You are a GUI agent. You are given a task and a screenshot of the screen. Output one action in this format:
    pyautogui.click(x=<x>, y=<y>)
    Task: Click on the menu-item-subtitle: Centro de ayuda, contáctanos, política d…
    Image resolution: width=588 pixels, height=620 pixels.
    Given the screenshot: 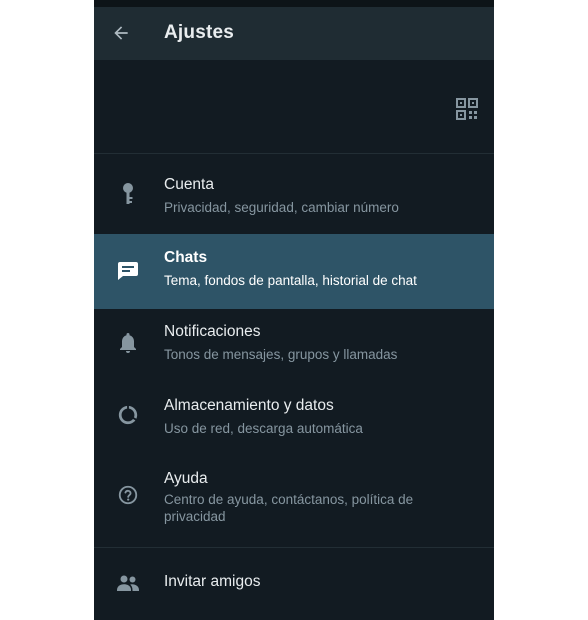 What is the action you would take?
    pyautogui.click(x=289, y=508)
    